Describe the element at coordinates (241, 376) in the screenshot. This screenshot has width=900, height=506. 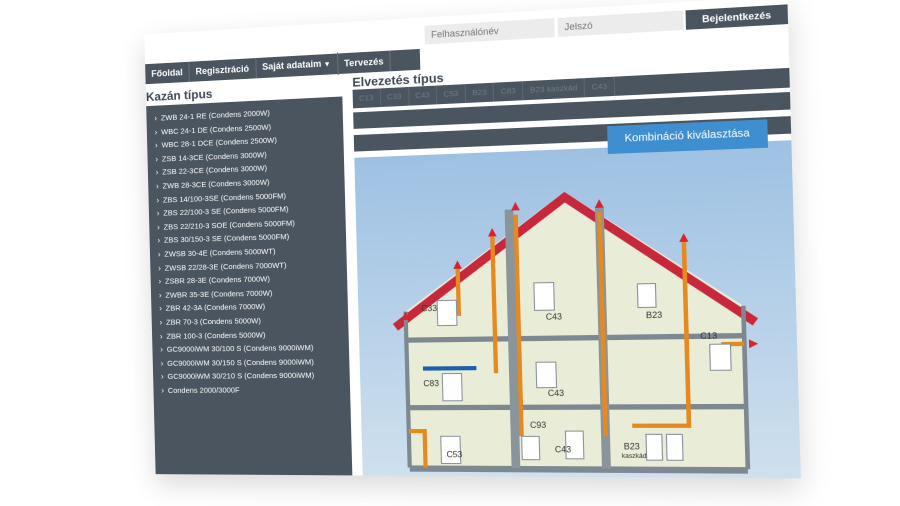
I see `boiler-item-label: GC9000iWM 30/210 S (Condens 9000iWM)` at that location.